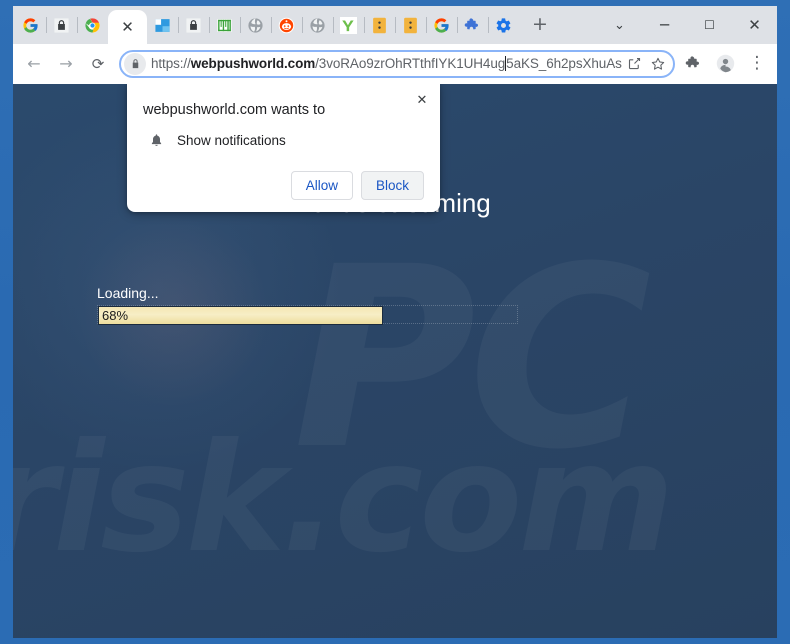 This screenshot has width=790, height=644. I want to click on green-barcode-icon, so click(224, 25).